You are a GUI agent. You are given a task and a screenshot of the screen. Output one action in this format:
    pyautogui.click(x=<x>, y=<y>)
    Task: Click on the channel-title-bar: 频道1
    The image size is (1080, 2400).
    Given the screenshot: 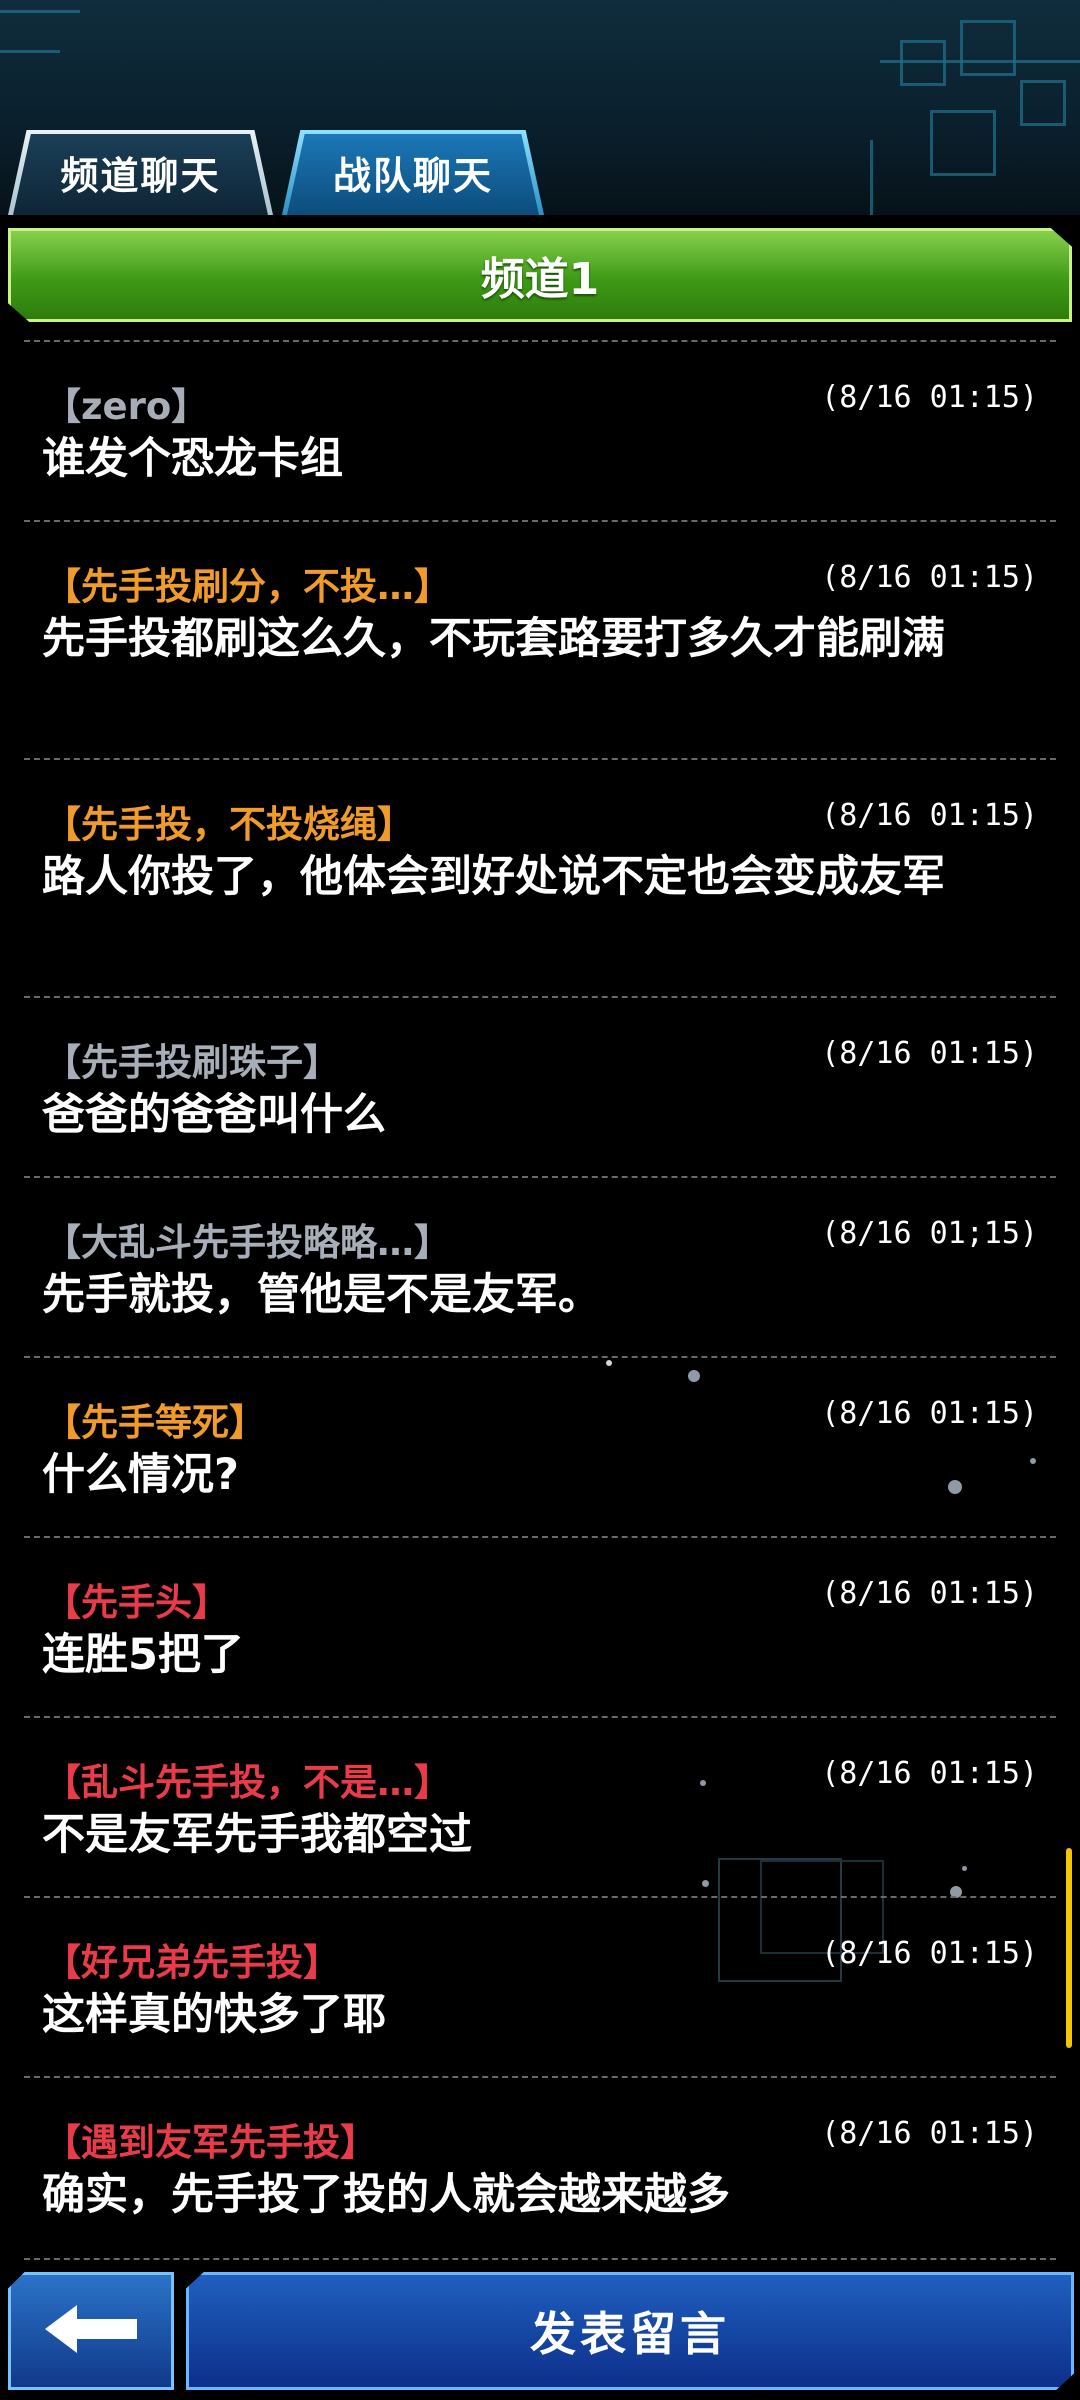 What is the action you would take?
    pyautogui.click(x=540, y=275)
    